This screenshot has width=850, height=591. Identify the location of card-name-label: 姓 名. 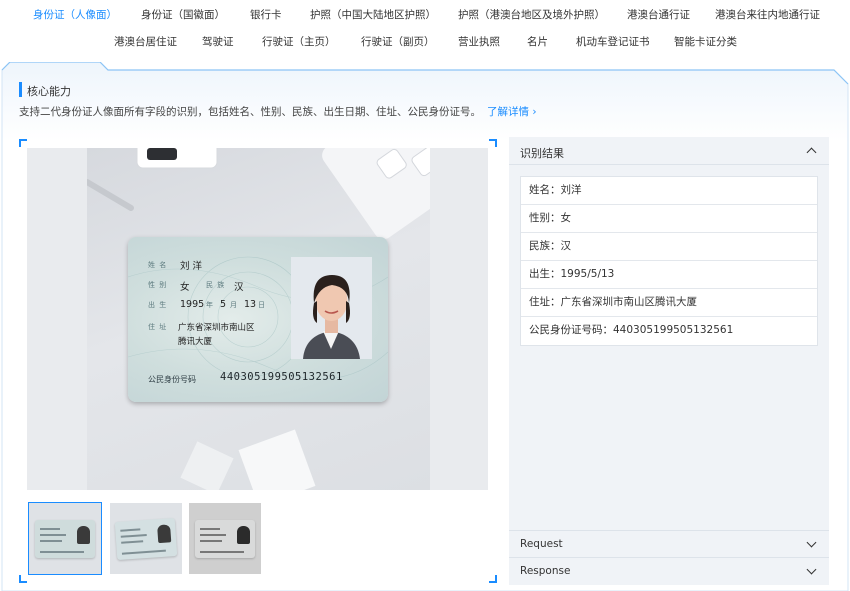
(158, 265).